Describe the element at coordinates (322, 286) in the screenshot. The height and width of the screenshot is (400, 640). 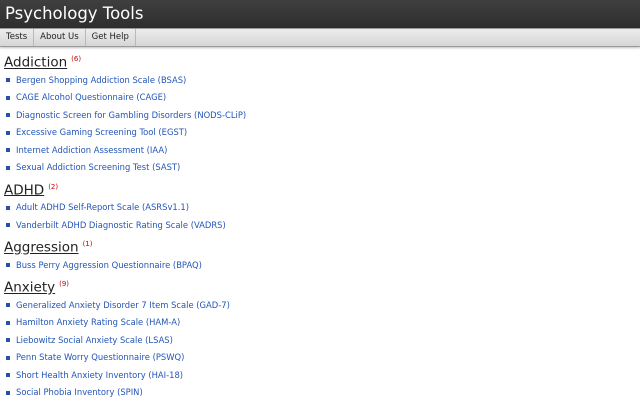
I see `section-title: Anxiety (9)` at that location.